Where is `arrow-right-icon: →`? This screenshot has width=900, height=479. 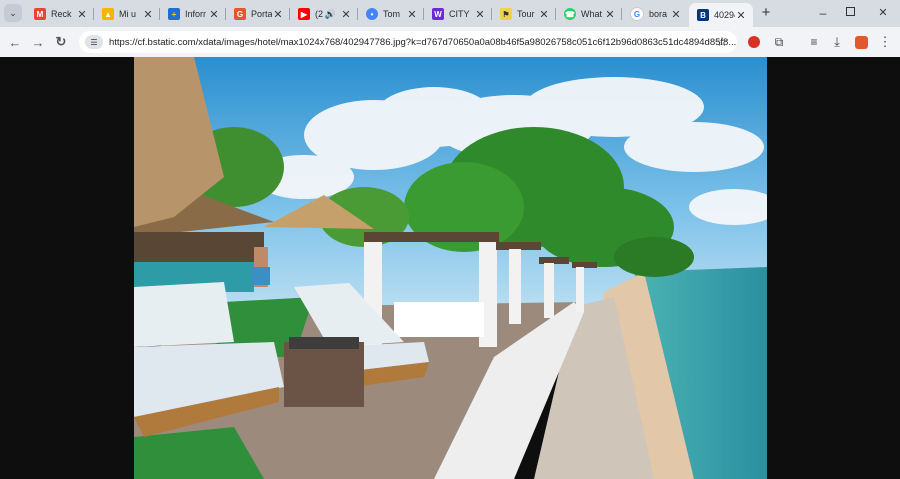
arrow-right-icon: → is located at coordinates (38, 42).